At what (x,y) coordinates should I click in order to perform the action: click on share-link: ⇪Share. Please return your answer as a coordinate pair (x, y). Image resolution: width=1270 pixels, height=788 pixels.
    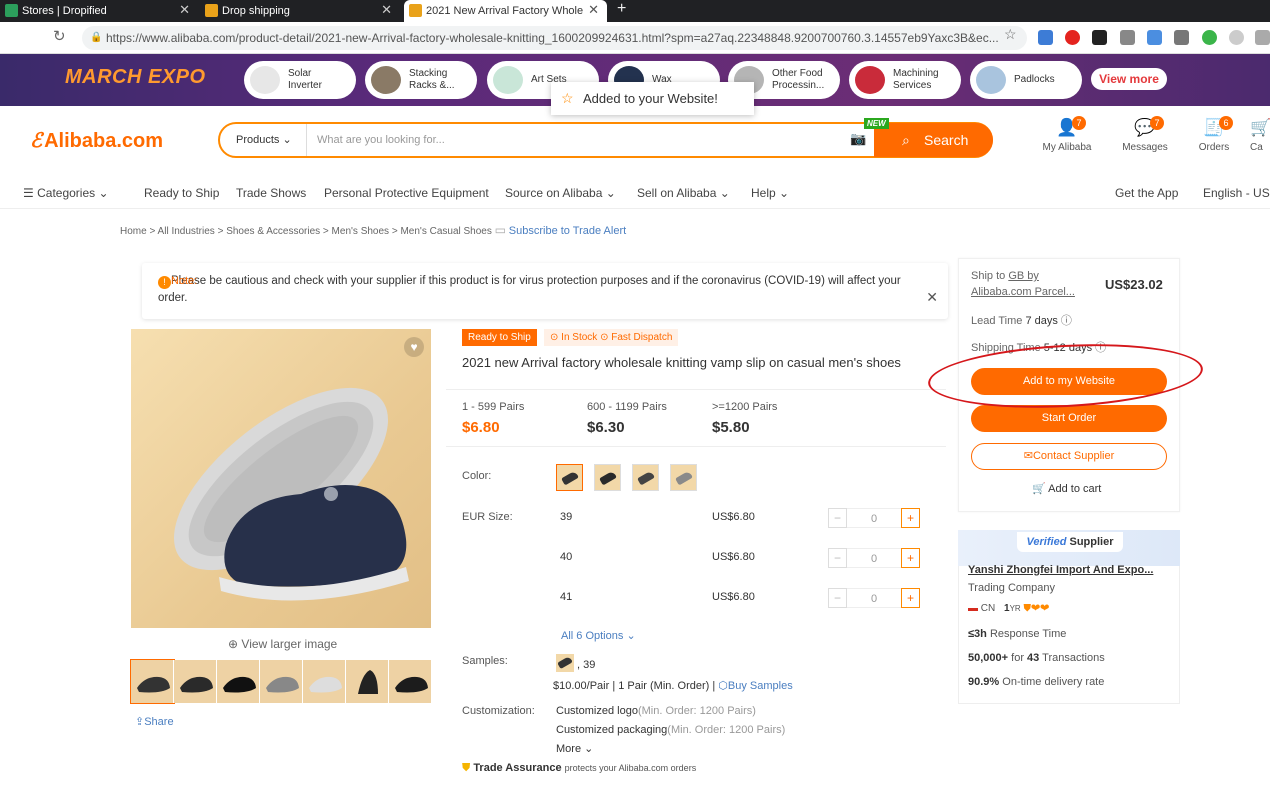
    Looking at the image, I should click on (154, 721).